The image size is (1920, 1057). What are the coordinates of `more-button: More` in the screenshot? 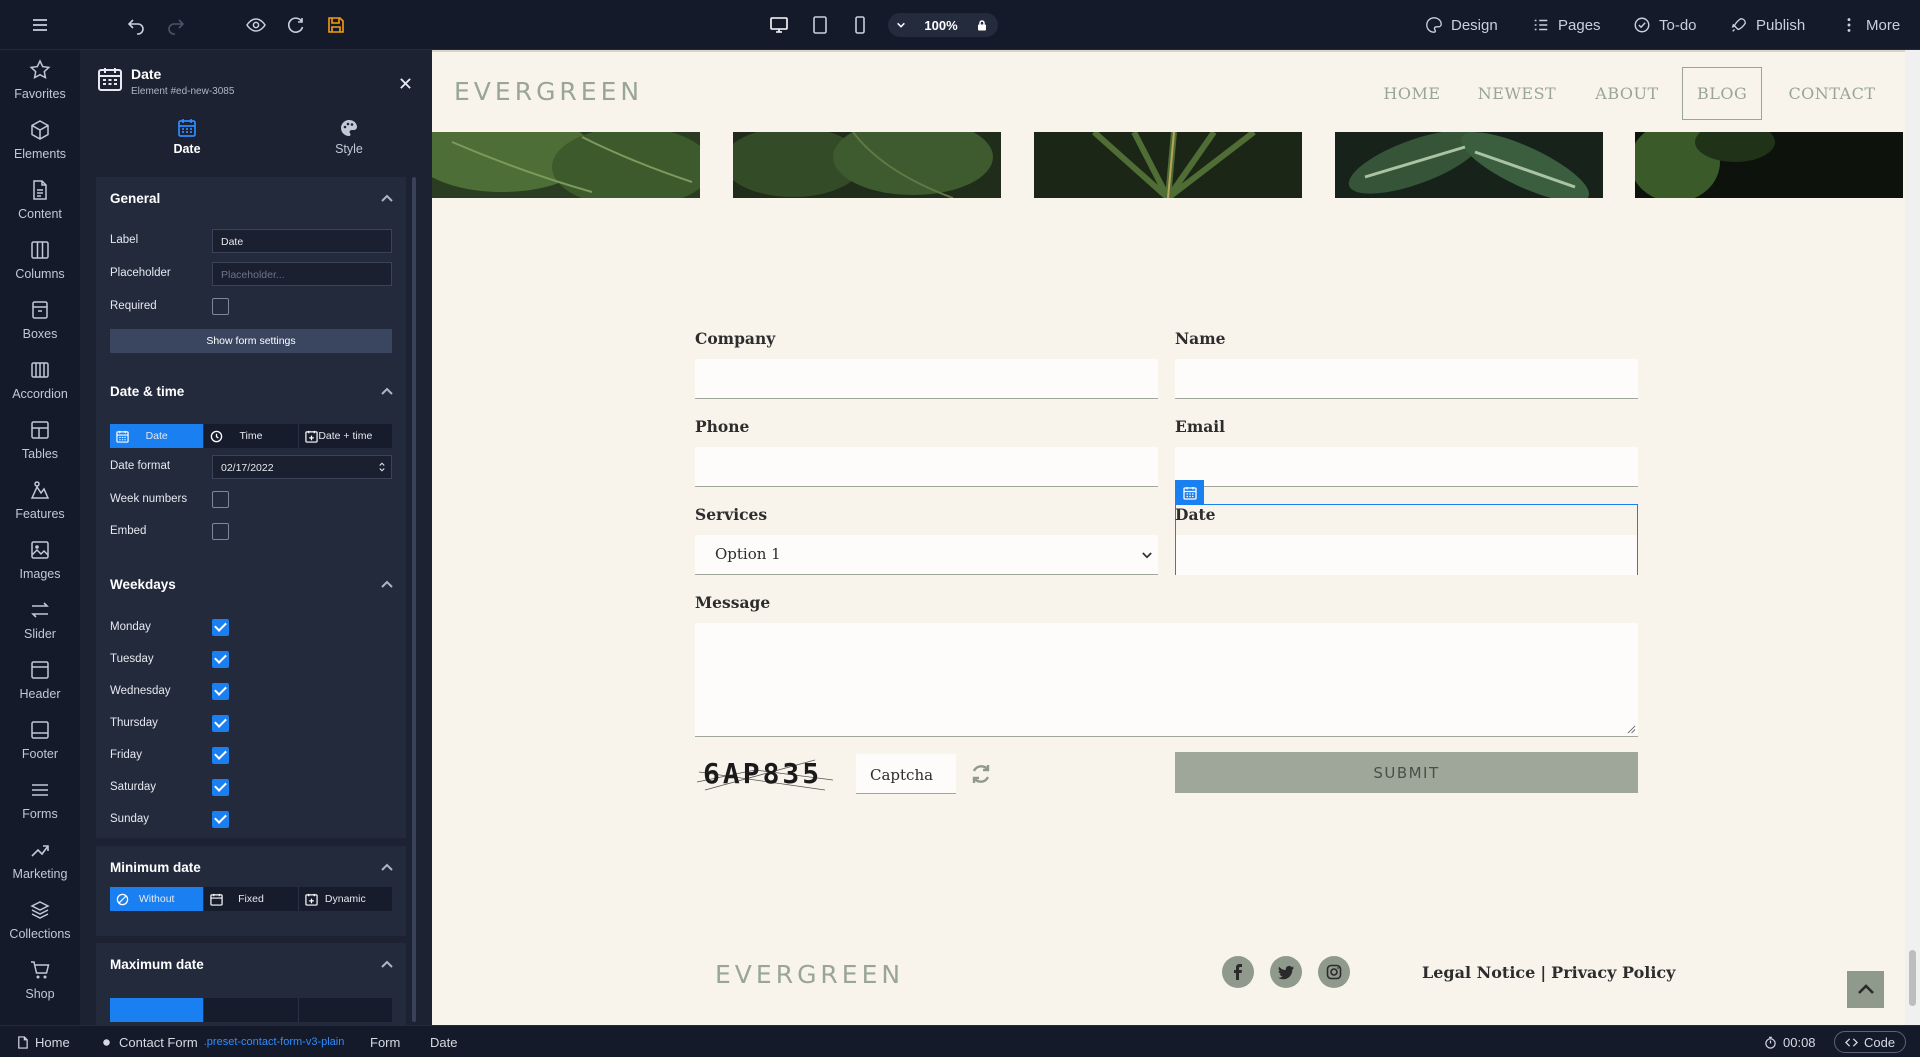 It's located at (1870, 25).